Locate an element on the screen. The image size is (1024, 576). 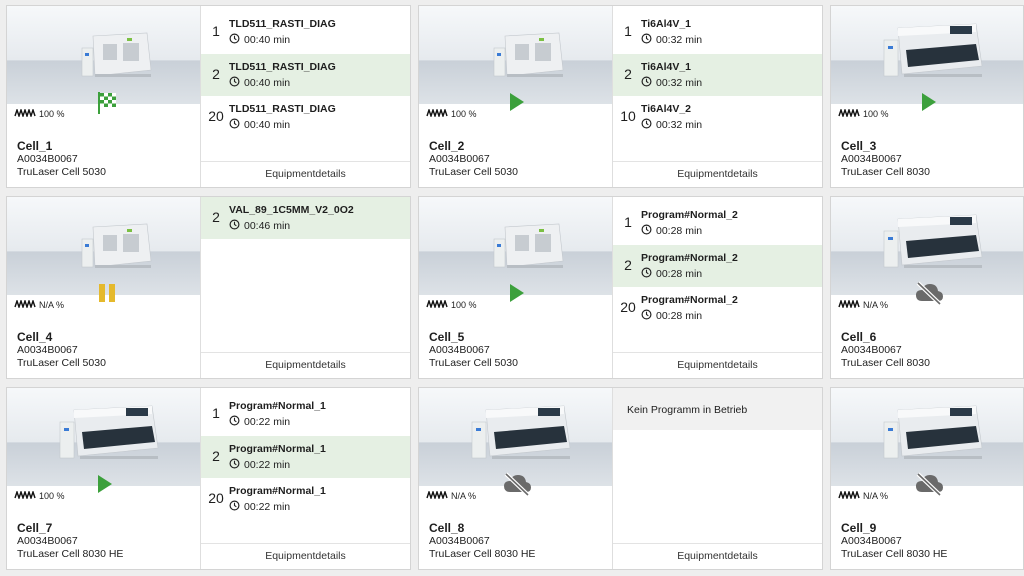
play-icon is located at coordinates (929, 104).